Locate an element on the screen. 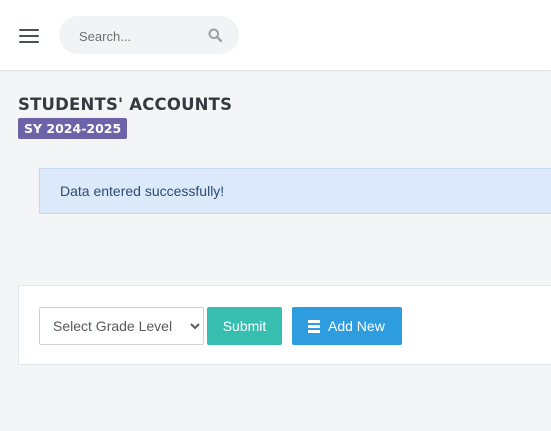  search-input is located at coordinates (139, 36).